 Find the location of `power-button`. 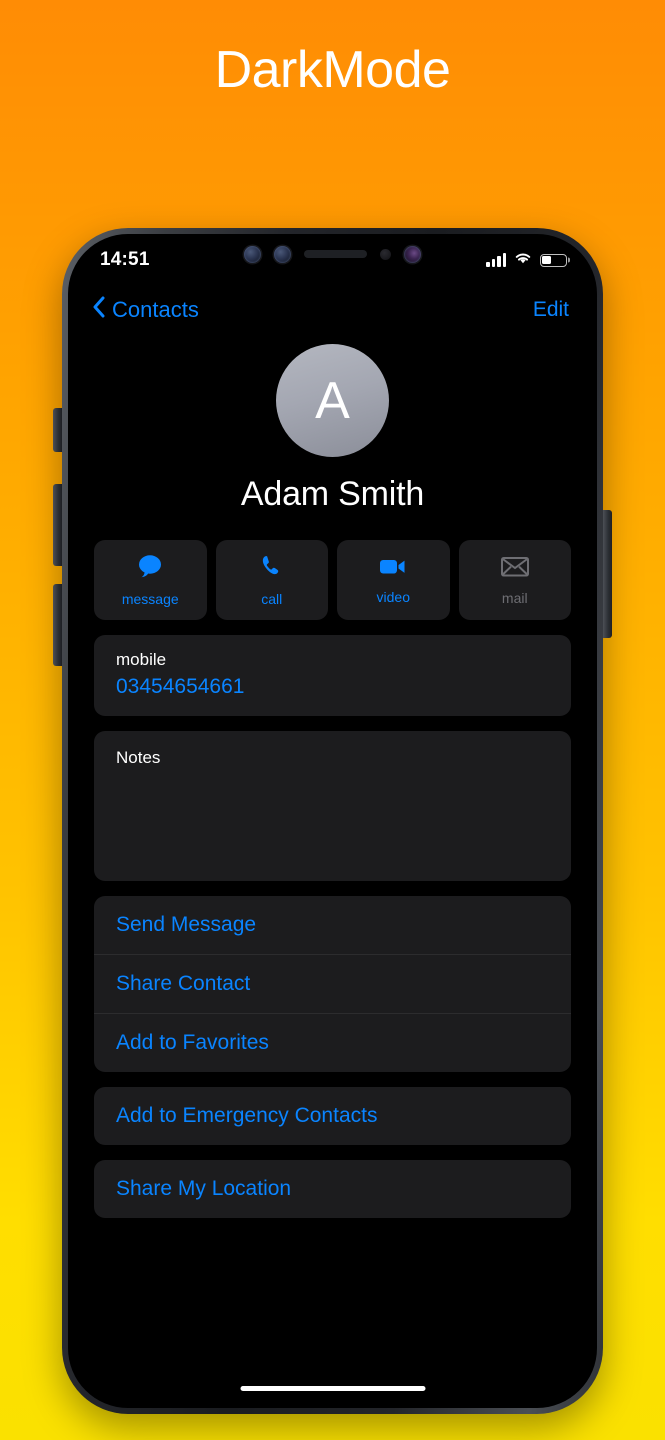

power-button is located at coordinates (607, 574).